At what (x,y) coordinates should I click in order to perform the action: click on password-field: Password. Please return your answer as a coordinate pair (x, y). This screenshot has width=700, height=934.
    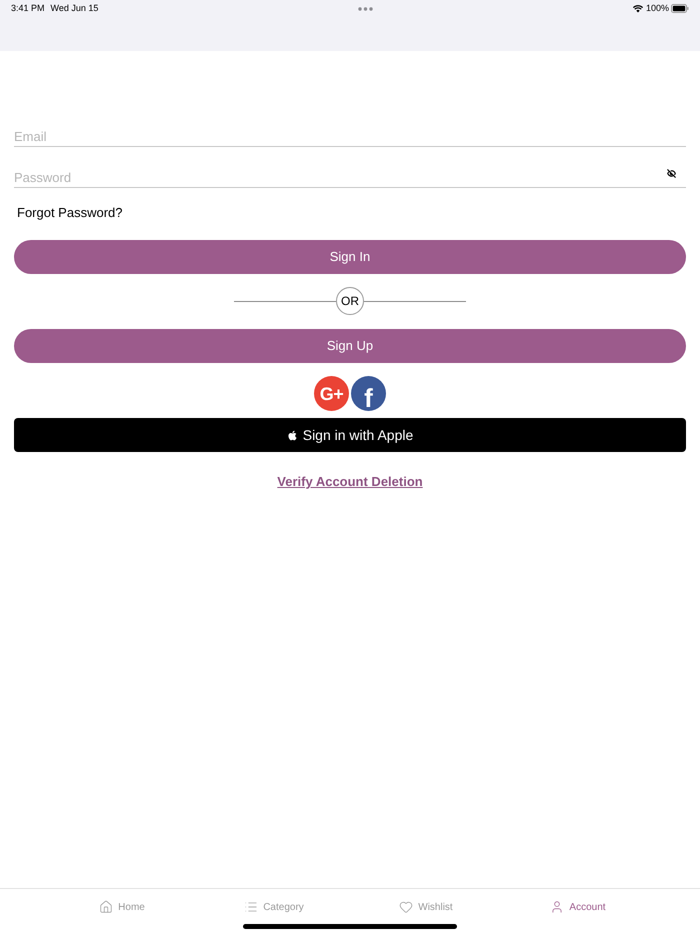
    Looking at the image, I should click on (350, 173).